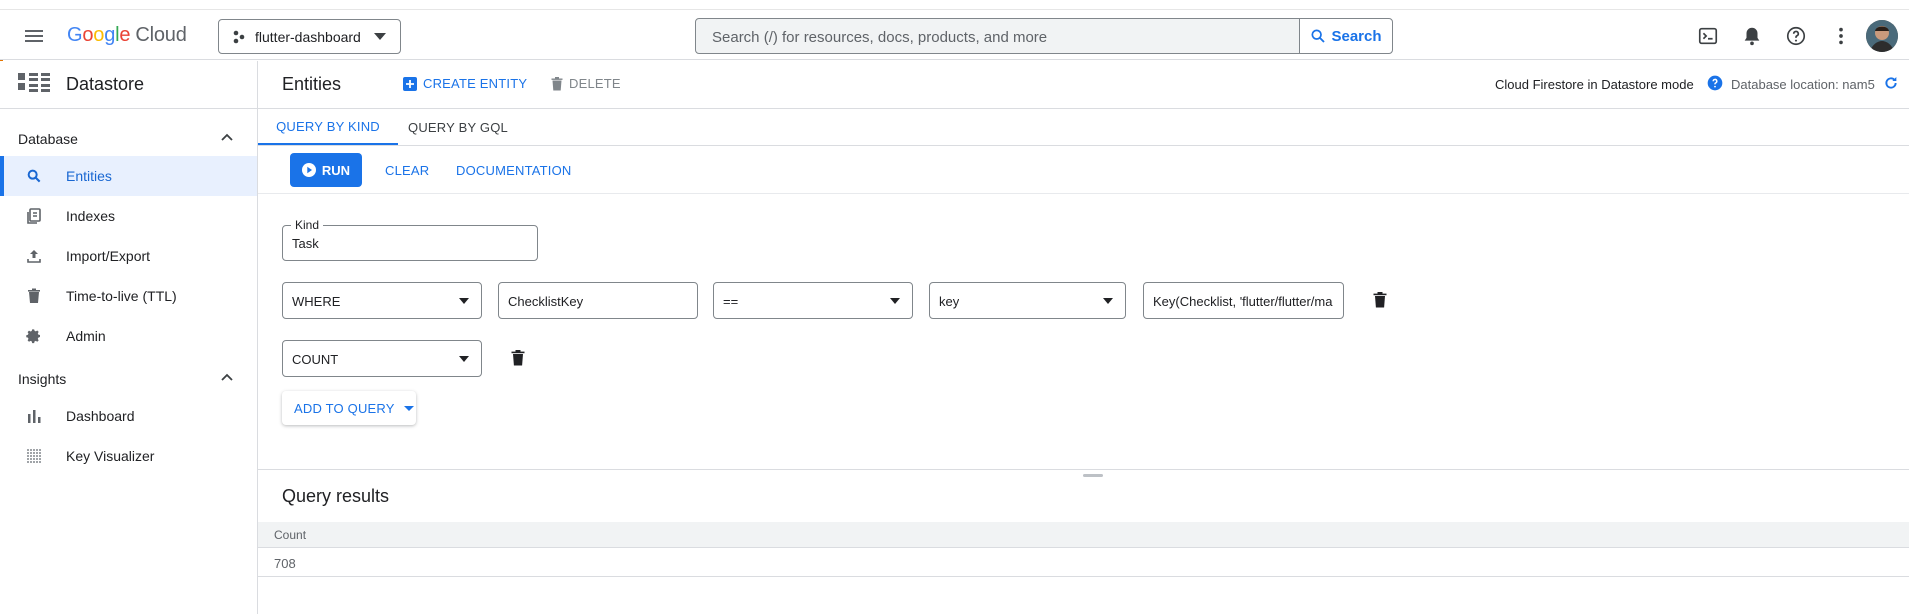 The width and height of the screenshot is (1909, 614). I want to click on product-title: Datastore, so click(105, 84).